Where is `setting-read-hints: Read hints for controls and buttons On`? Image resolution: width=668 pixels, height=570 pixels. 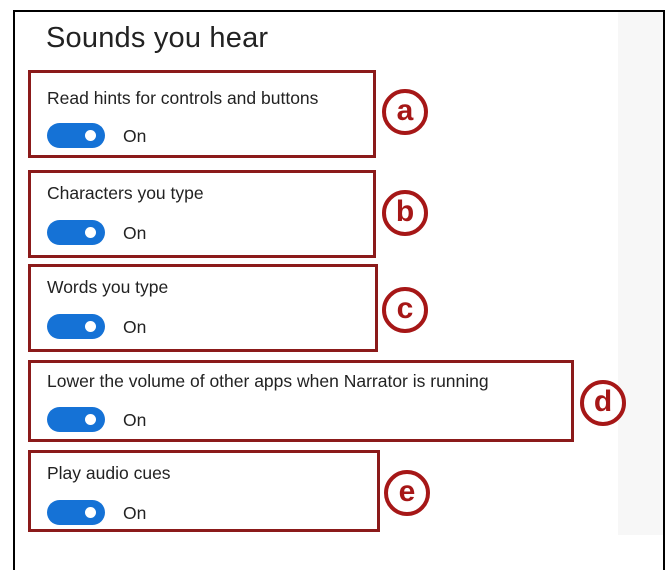 setting-read-hints: Read hints for controls and buttons On is located at coordinates (202, 114).